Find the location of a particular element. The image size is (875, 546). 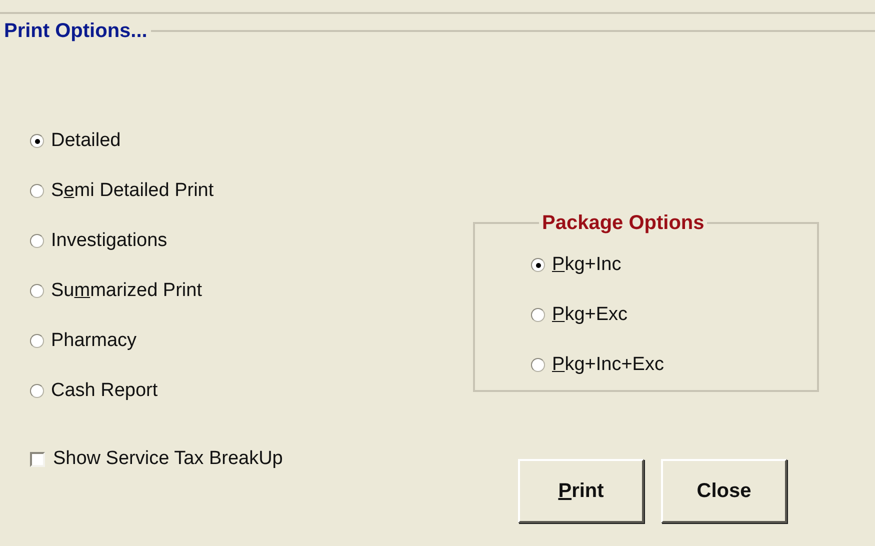

option-label: Summarized Print is located at coordinates (126, 291).